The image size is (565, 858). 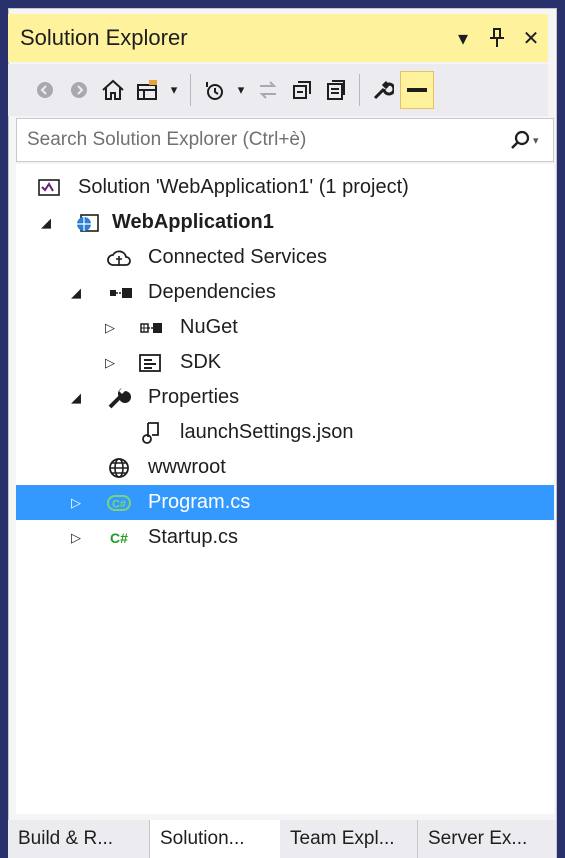 I want to click on tree-item-solution: Solution 'WebApplication1' (1 project), so click(x=285, y=187).